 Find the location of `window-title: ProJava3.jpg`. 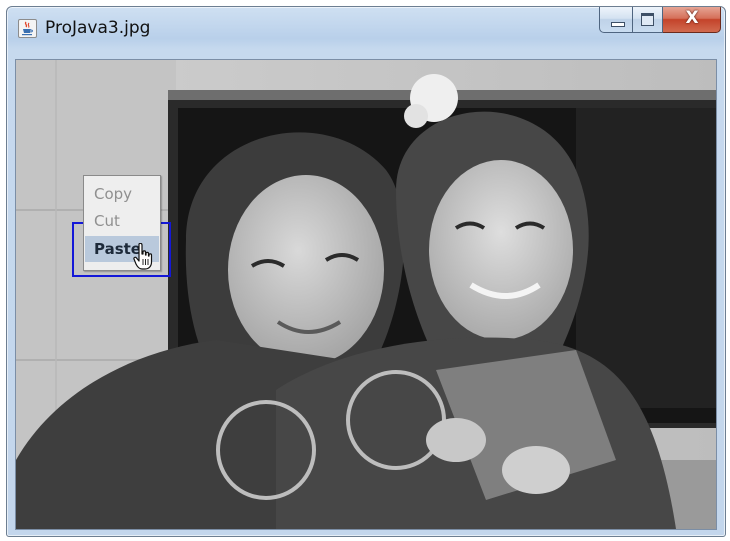

window-title: ProJava3.jpg is located at coordinates (98, 28).